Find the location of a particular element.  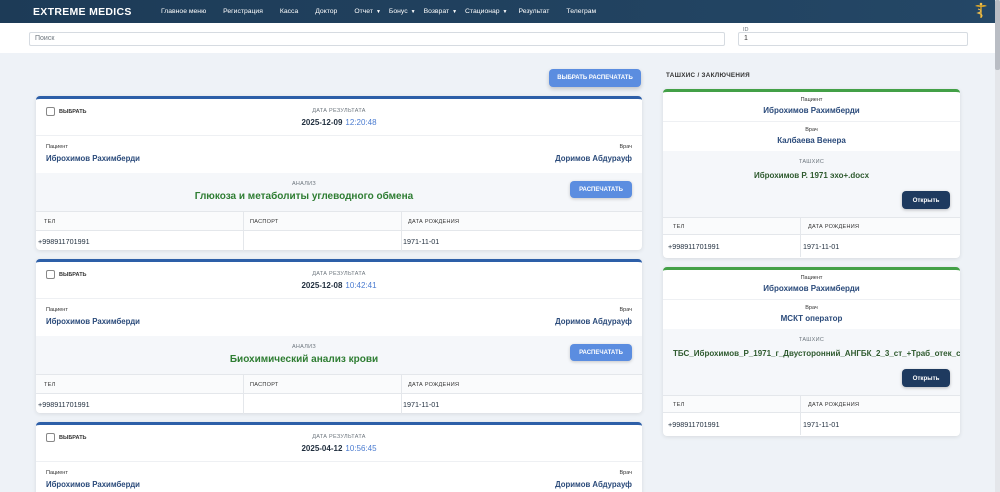

nav-item-cashier: Касса is located at coordinates (289, 11).